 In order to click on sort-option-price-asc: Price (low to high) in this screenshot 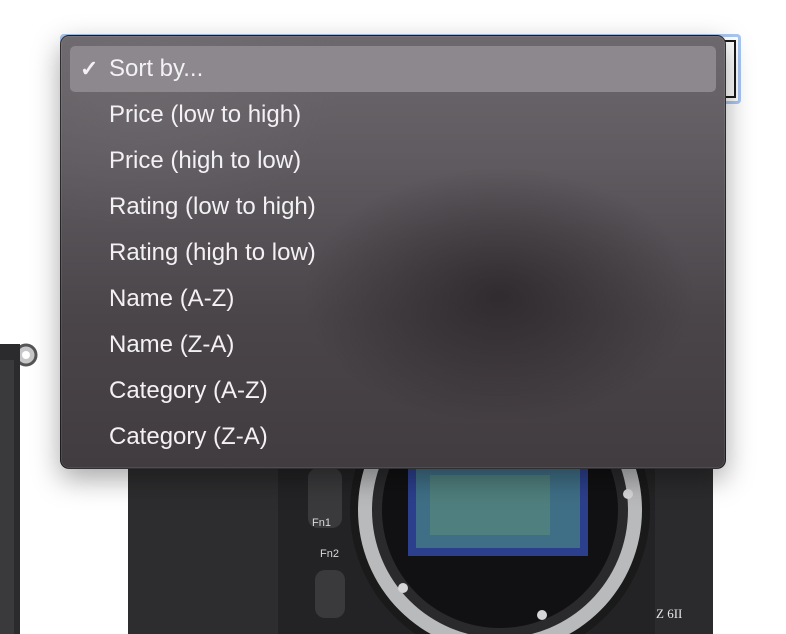, I will do `click(393, 115)`.